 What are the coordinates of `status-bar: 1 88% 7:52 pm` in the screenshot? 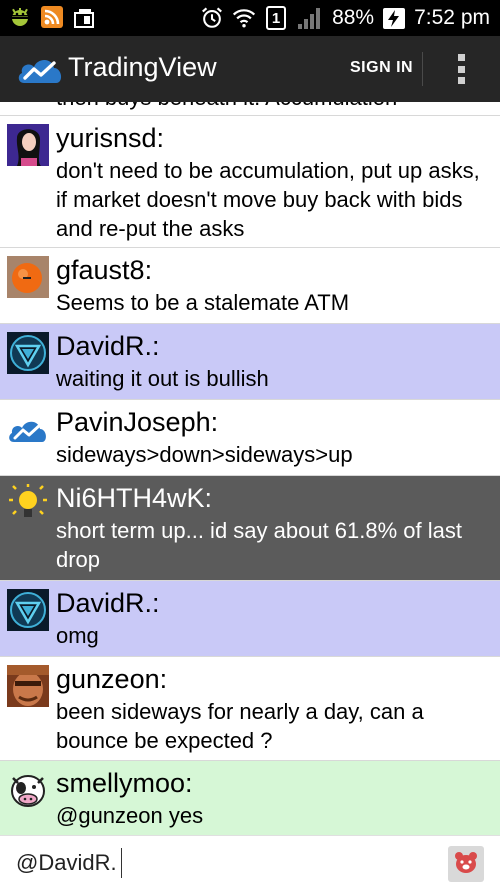 It's located at (250, 18).